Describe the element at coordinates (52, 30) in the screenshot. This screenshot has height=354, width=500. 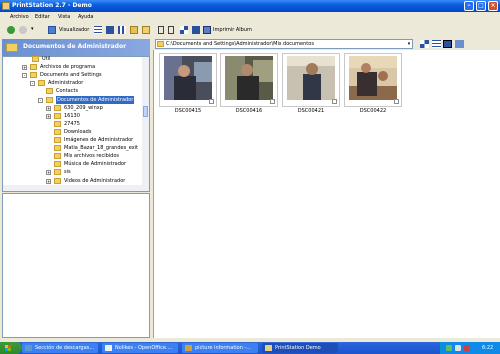
I see `viewer-icon` at that location.